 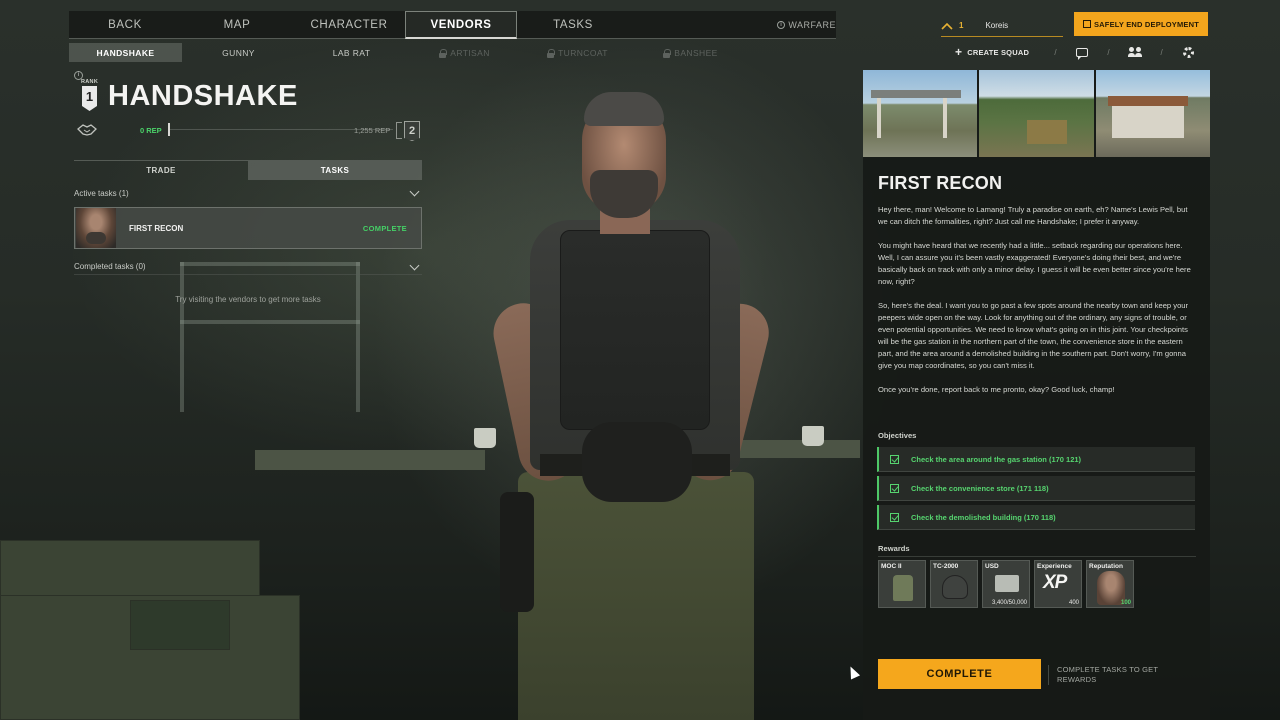 I want to click on player-level: 1, so click(x=961, y=25).